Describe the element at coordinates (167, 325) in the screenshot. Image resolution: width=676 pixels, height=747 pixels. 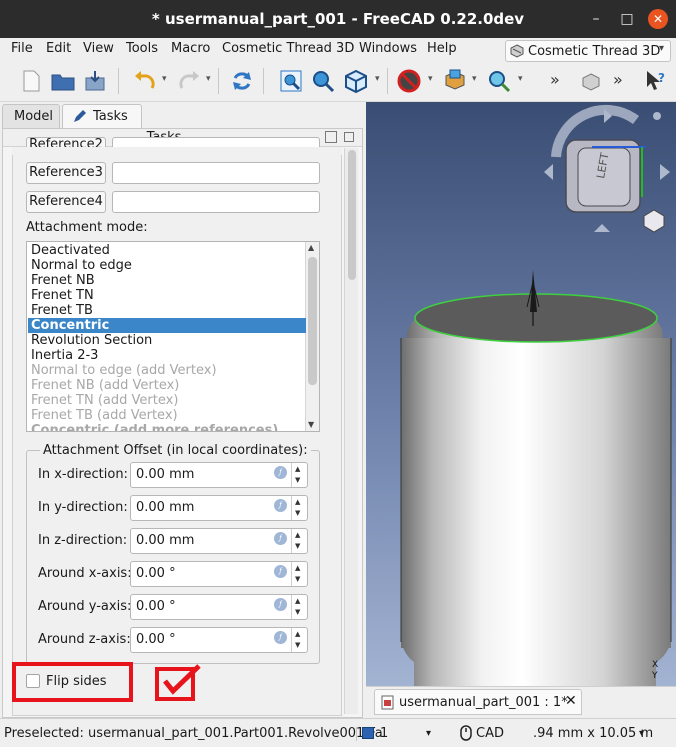
I see `attachment-mode-item: Concentric` at that location.